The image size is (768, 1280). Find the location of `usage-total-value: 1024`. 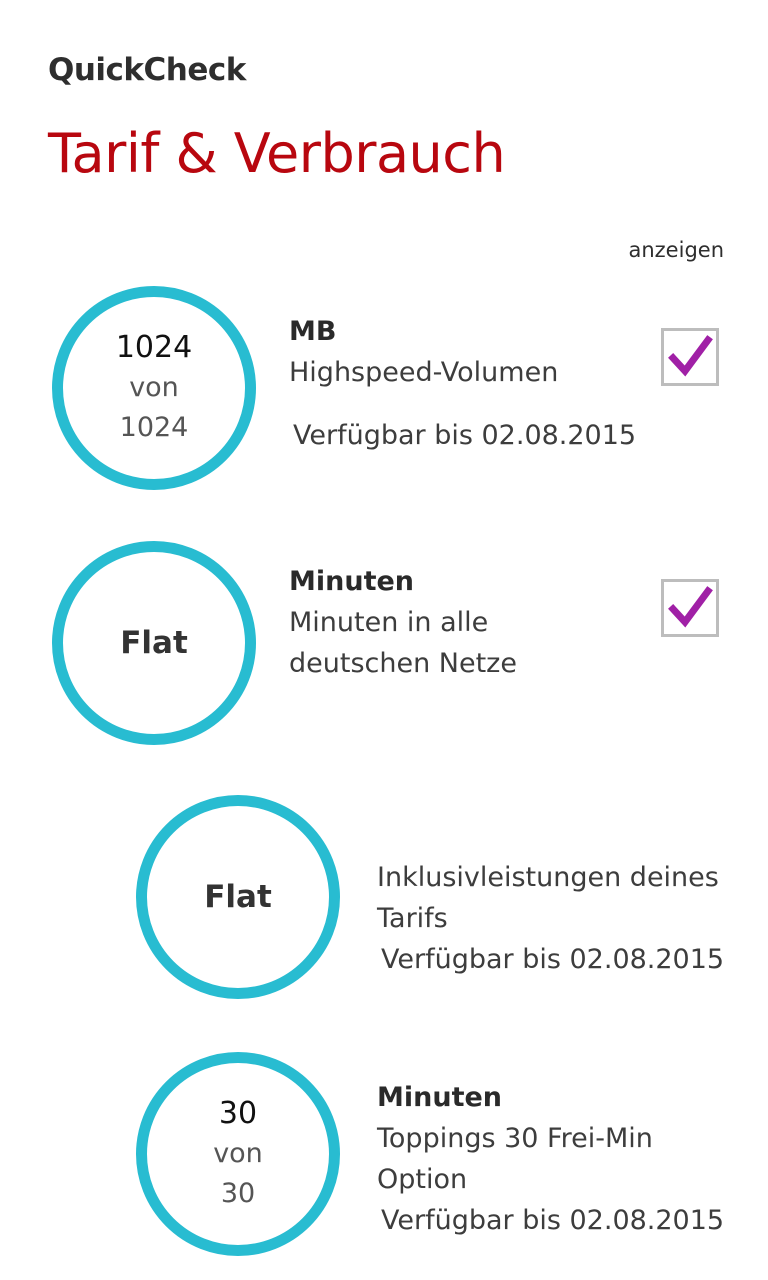

usage-total-value: 1024 is located at coordinates (154, 427).